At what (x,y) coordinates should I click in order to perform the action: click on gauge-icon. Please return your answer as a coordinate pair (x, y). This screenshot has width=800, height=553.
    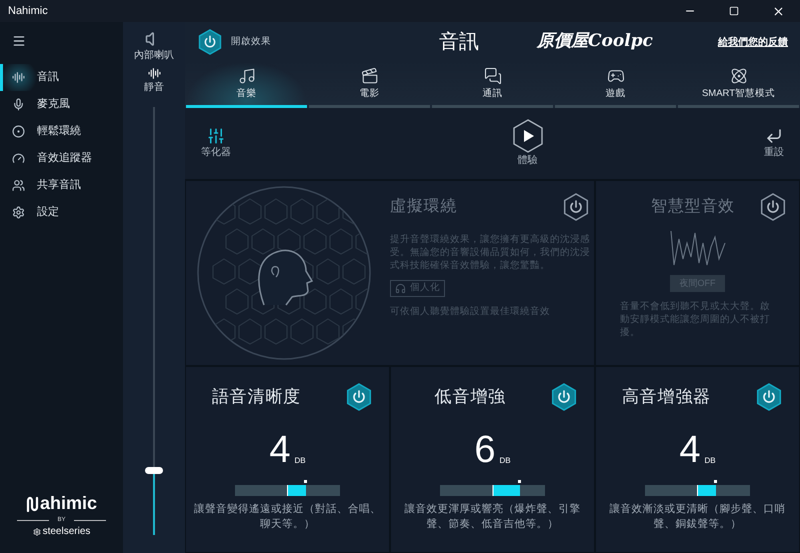
    Looking at the image, I should click on (18, 158).